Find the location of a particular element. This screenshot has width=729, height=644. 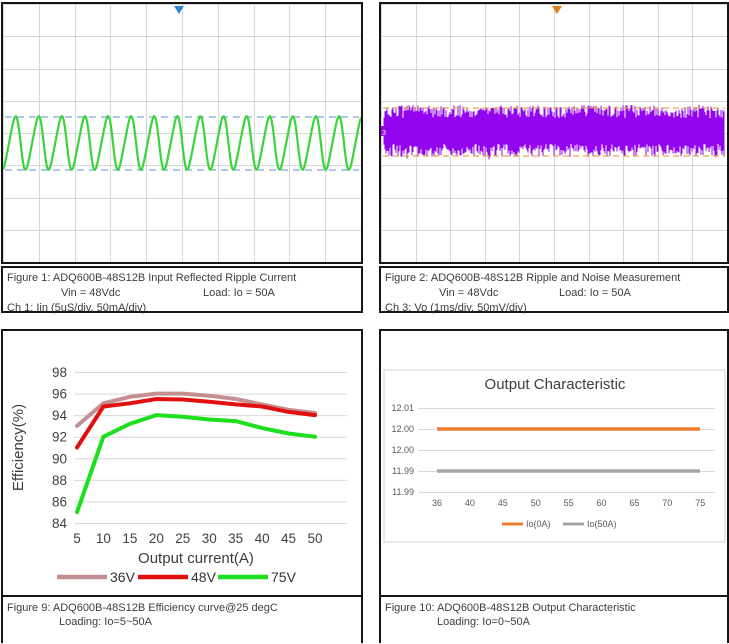

svg-text: Io(0A) is located at coordinates (538, 524).